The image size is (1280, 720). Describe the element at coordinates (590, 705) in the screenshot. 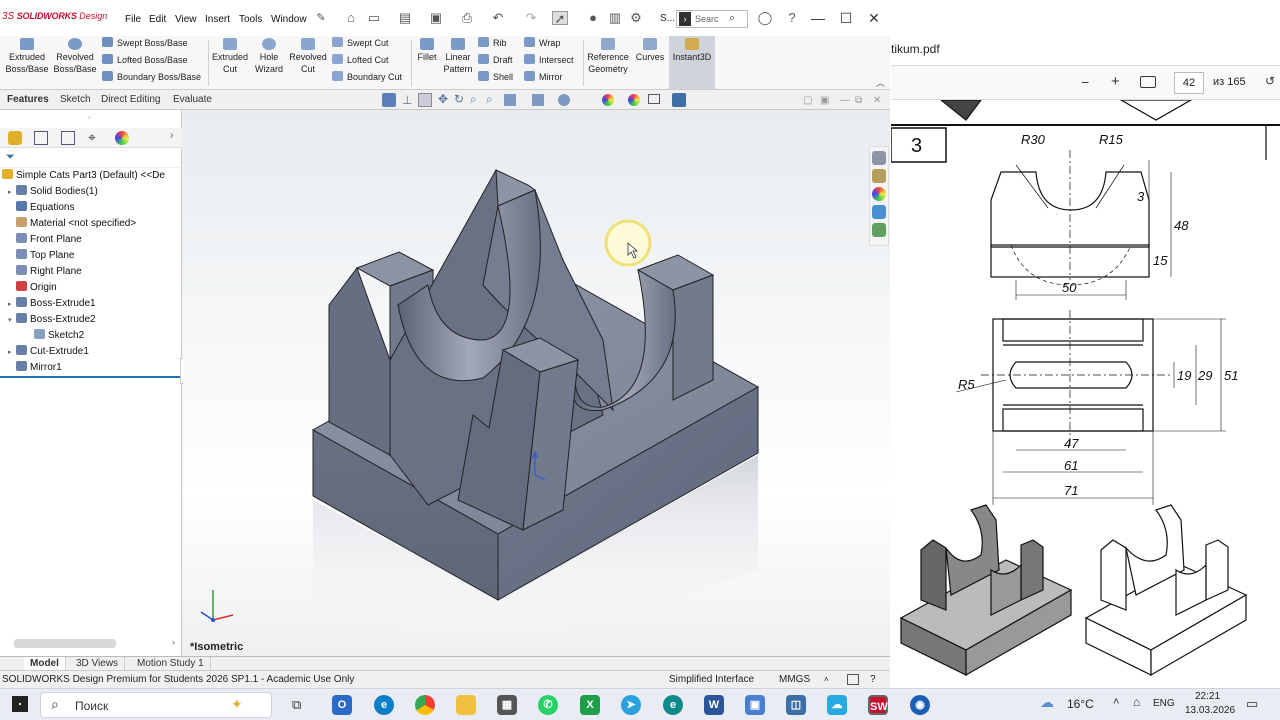

I see `excel-icon: X` at that location.